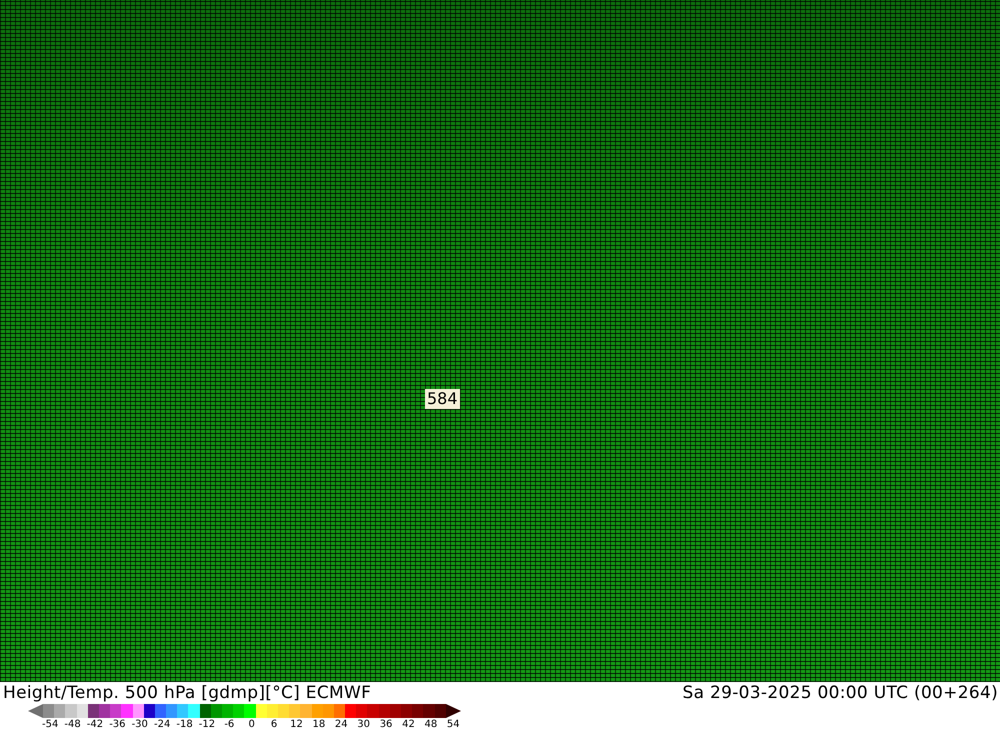 The image size is (1000, 733). I want to click on tick-label: 36, so click(386, 725).